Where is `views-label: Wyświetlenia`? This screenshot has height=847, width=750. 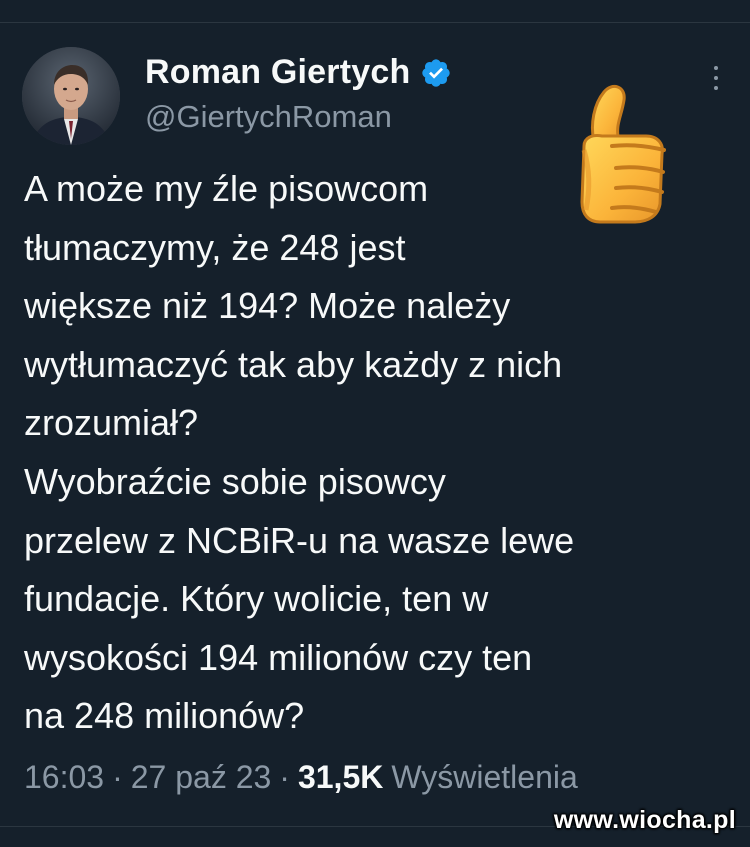
views-label: Wyświetlenia is located at coordinates (484, 777).